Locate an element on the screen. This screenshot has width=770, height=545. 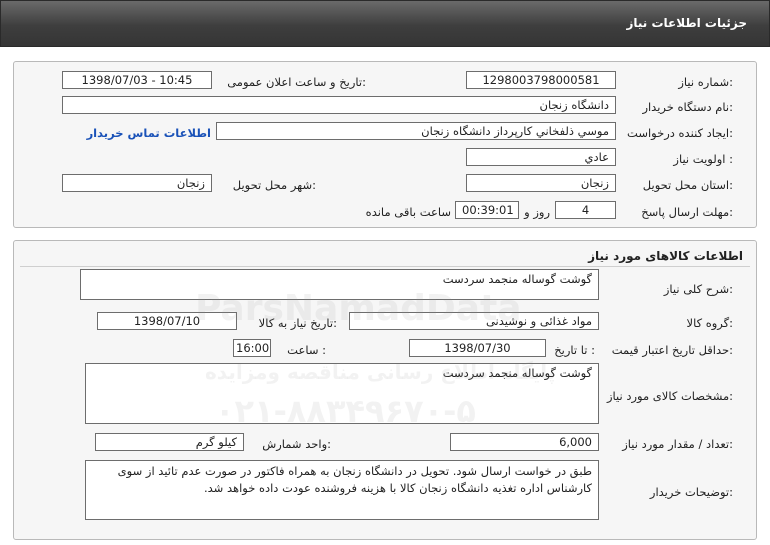
buyer-org-field: دانشگاه زنجان is located at coordinates (339, 105).